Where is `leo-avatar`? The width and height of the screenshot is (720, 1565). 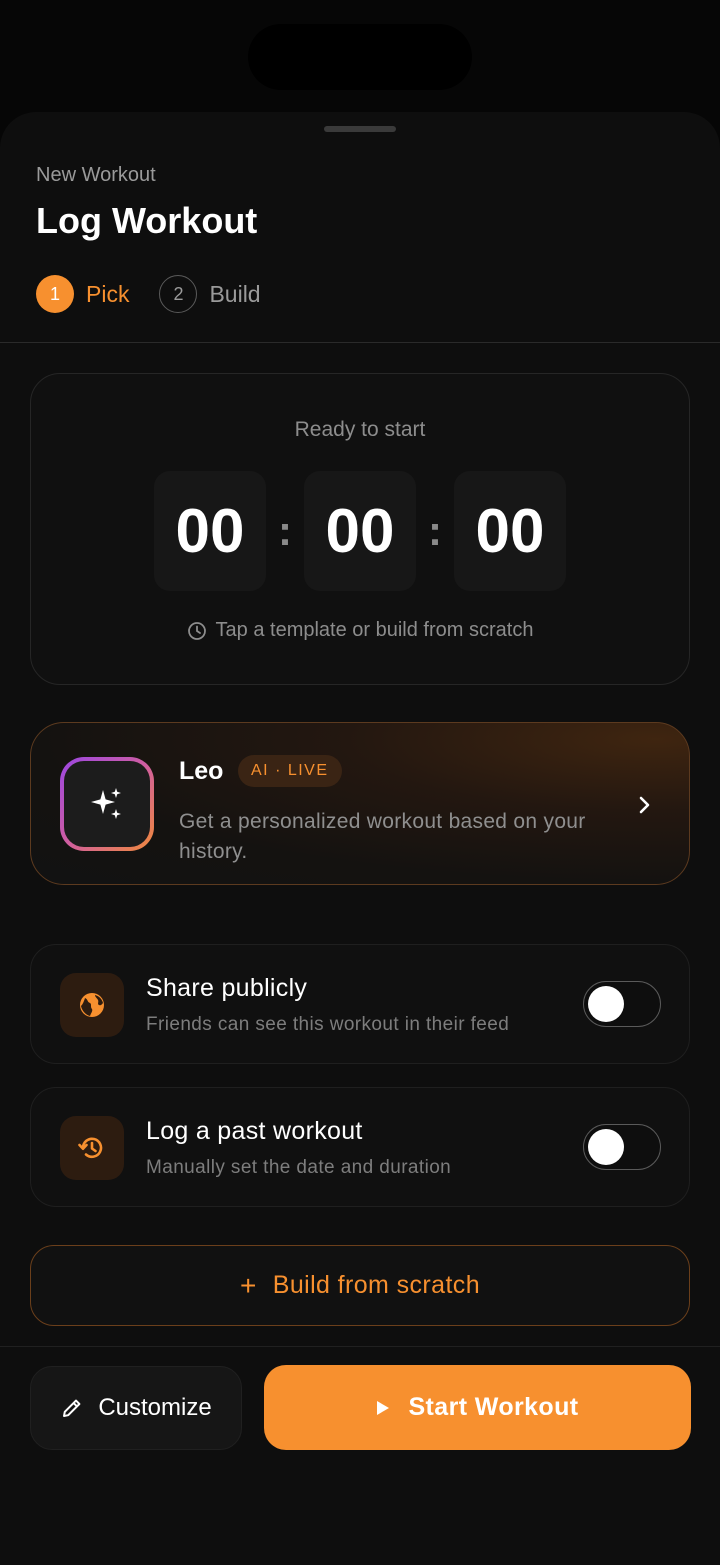 leo-avatar is located at coordinates (107, 804).